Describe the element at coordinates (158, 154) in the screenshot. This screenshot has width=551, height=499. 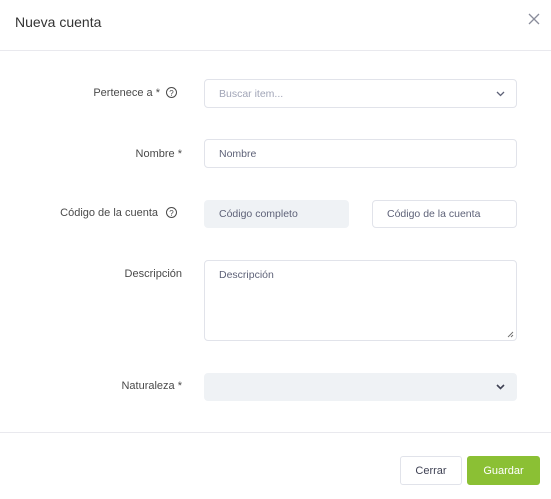
I see `nombre-label: Nombre *` at that location.